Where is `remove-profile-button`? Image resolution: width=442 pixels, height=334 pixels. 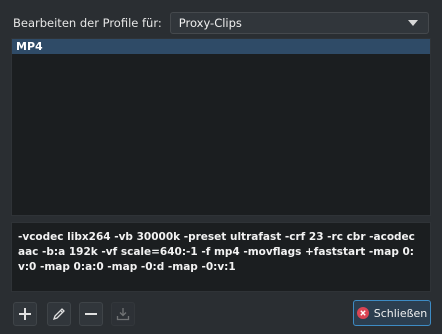
remove-profile-button is located at coordinates (91, 314).